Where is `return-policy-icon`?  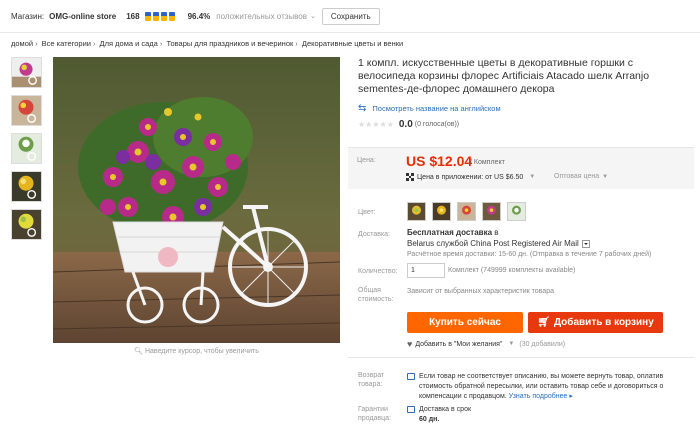 return-policy-icon is located at coordinates (411, 376).